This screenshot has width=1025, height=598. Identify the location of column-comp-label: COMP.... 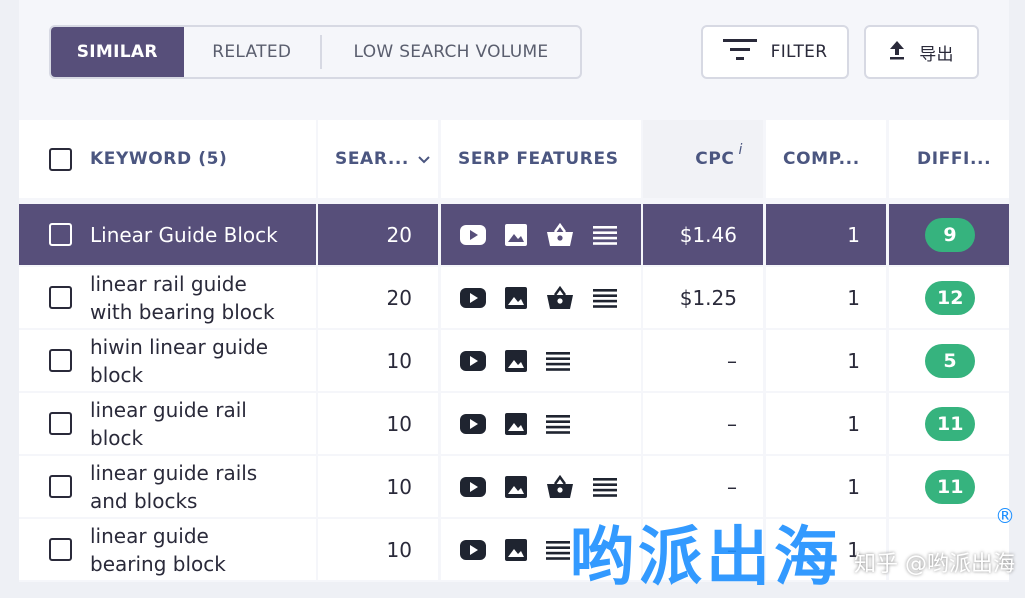
(821, 159).